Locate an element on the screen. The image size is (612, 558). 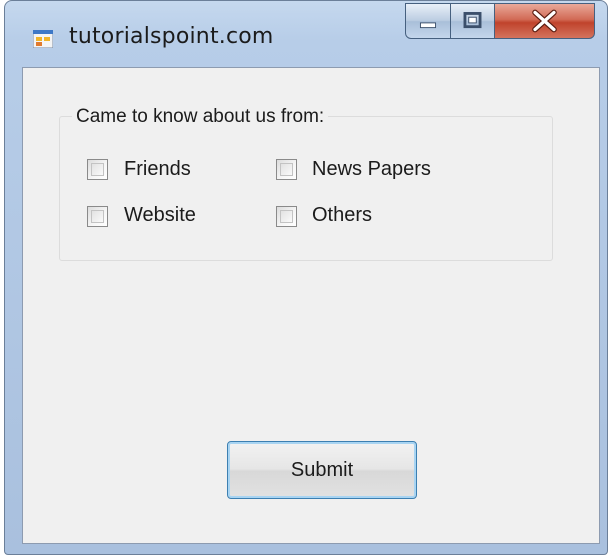
window-title: tutorialspoint.com is located at coordinates (171, 36).